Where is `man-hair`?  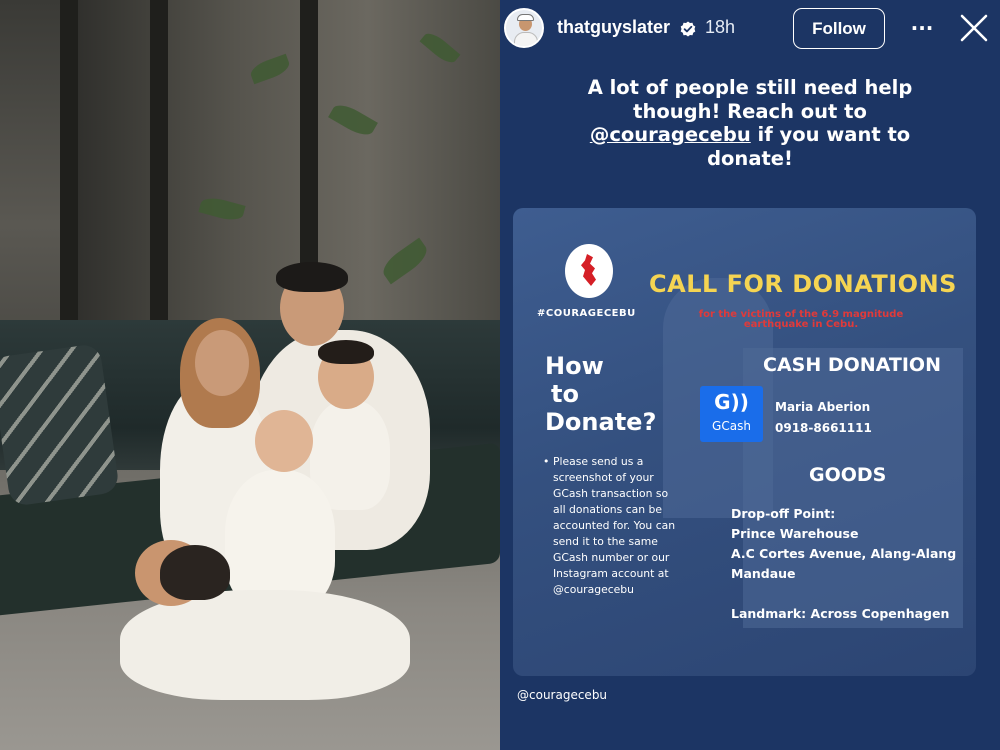
man-hair is located at coordinates (312, 277).